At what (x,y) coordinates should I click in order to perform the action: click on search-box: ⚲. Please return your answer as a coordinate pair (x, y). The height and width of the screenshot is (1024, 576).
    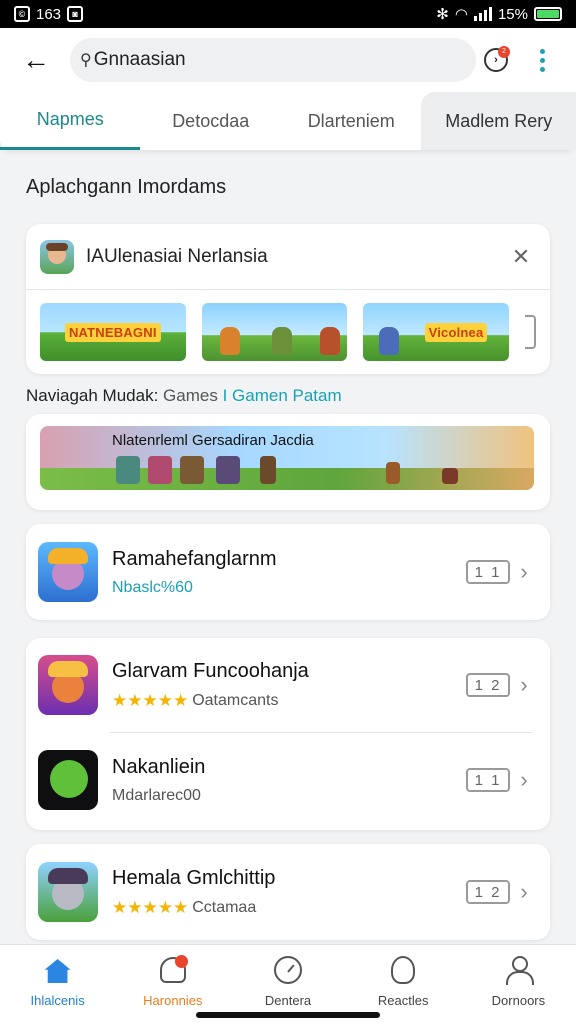
    Looking at the image, I should click on (273, 60).